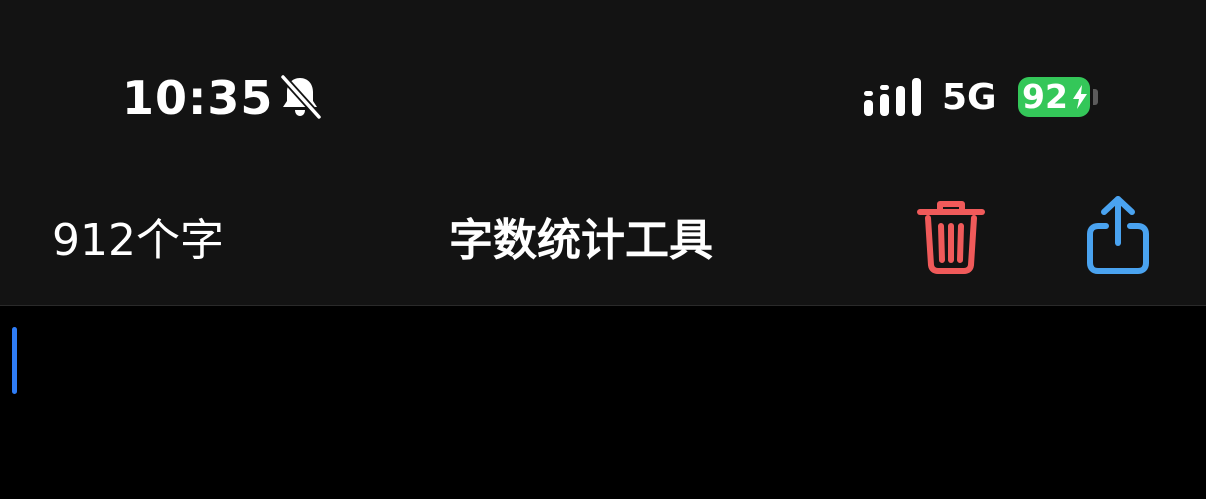 The width and height of the screenshot is (1206, 499). I want to click on battery-indicator: 92, so click(1054, 97).